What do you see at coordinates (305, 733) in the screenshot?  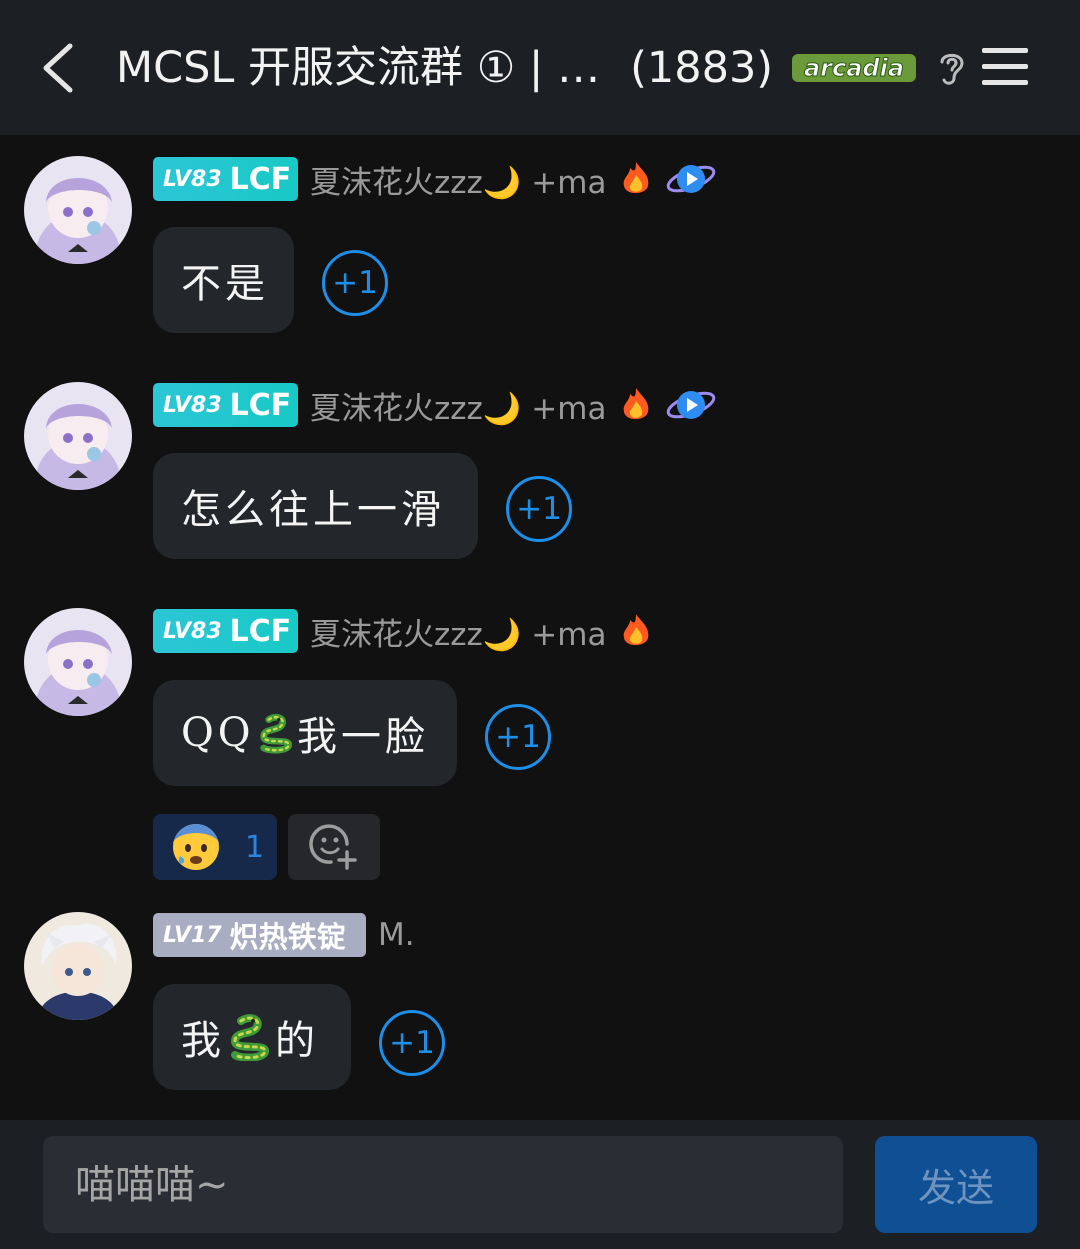 I see `message-bubble: QQ 我一脸` at bounding box center [305, 733].